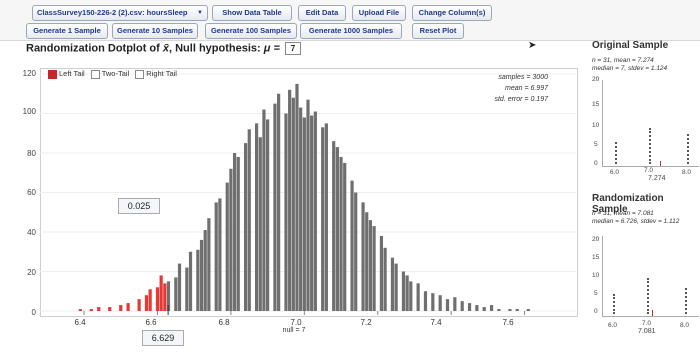  Describe the element at coordinates (379, 13) in the screenshot. I see `upload-file-button: Upload File` at that location.